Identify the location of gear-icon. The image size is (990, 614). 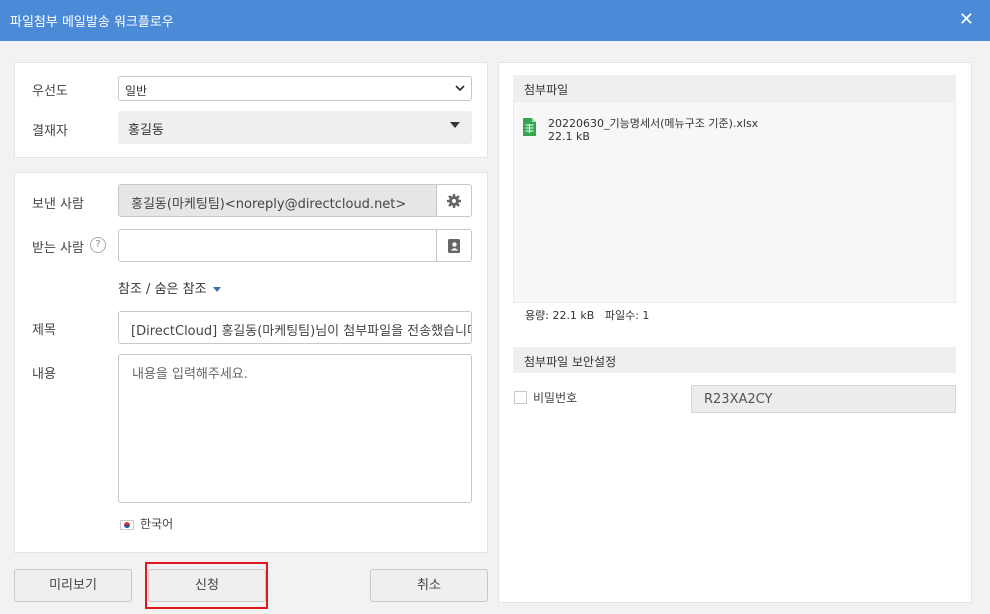
(454, 201).